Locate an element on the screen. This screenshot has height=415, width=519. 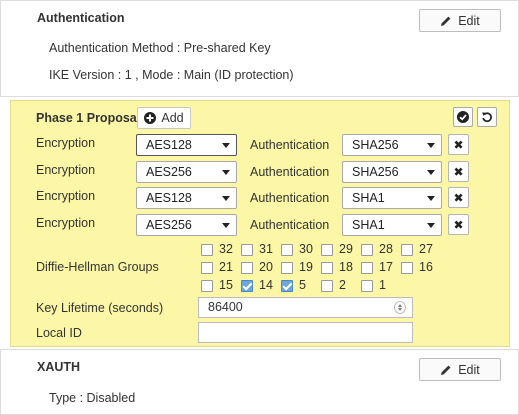
authentication-title: Authentication is located at coordinates (81, 18).